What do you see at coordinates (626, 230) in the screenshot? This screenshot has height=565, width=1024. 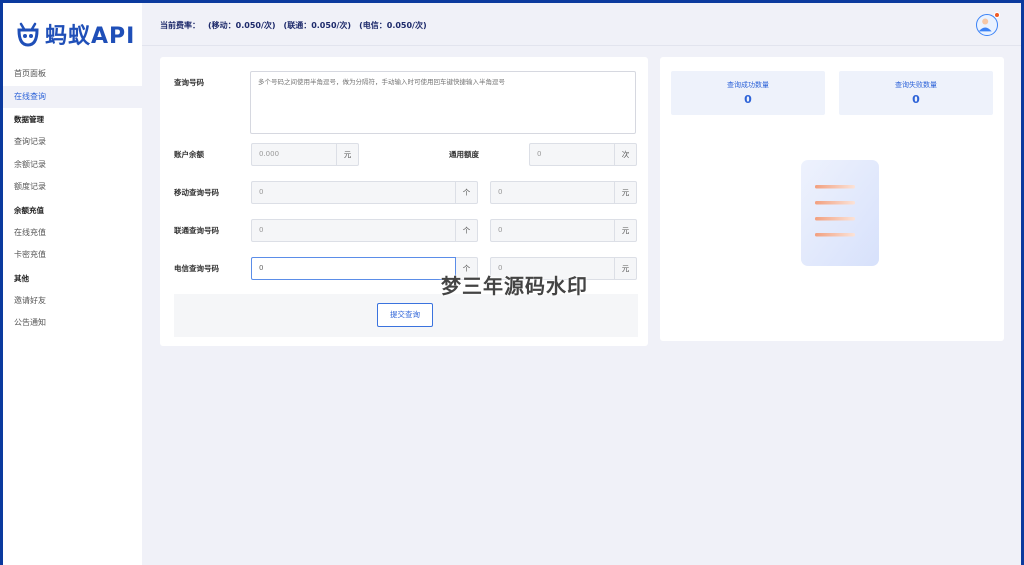 I see `unicom-cost-unit: 元` at bounding box center [626, 230].